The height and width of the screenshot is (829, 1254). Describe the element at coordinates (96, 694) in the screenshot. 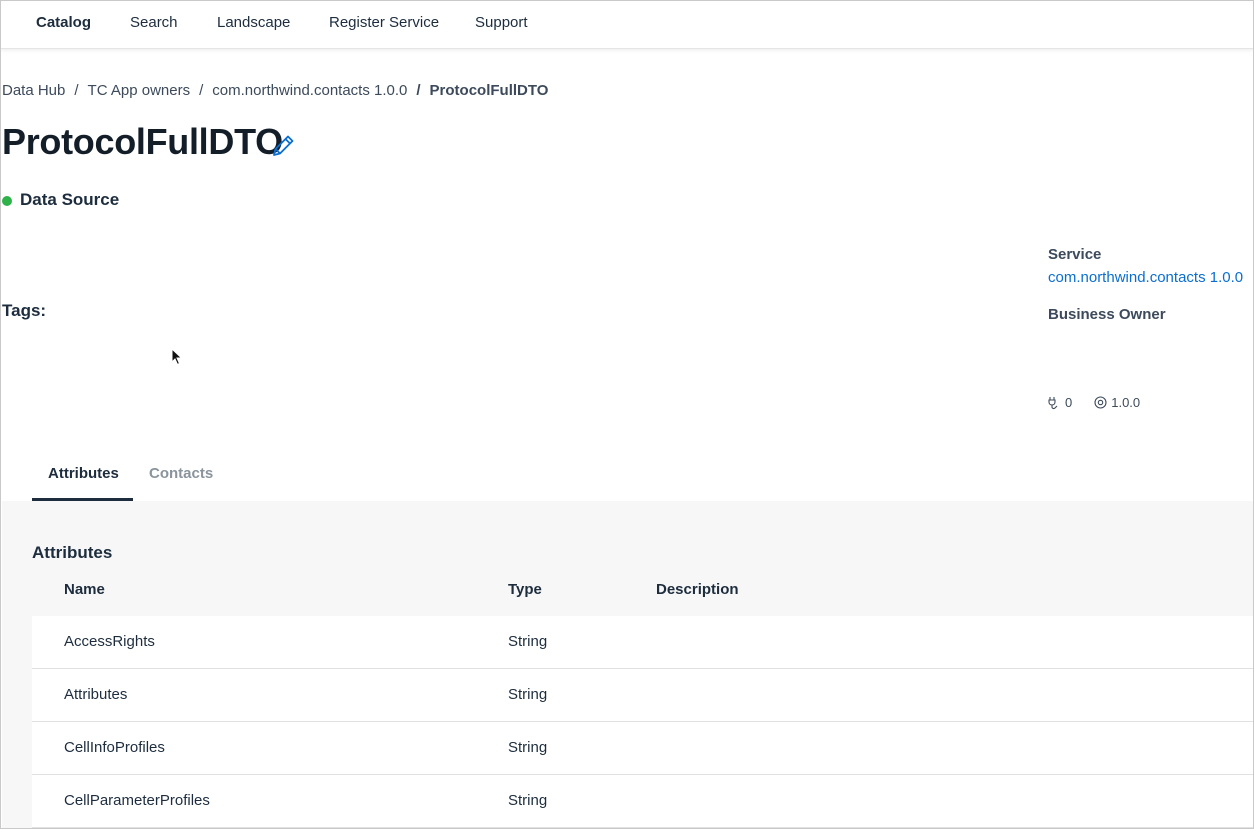

I see `attribute-name: Attributes` at that location.